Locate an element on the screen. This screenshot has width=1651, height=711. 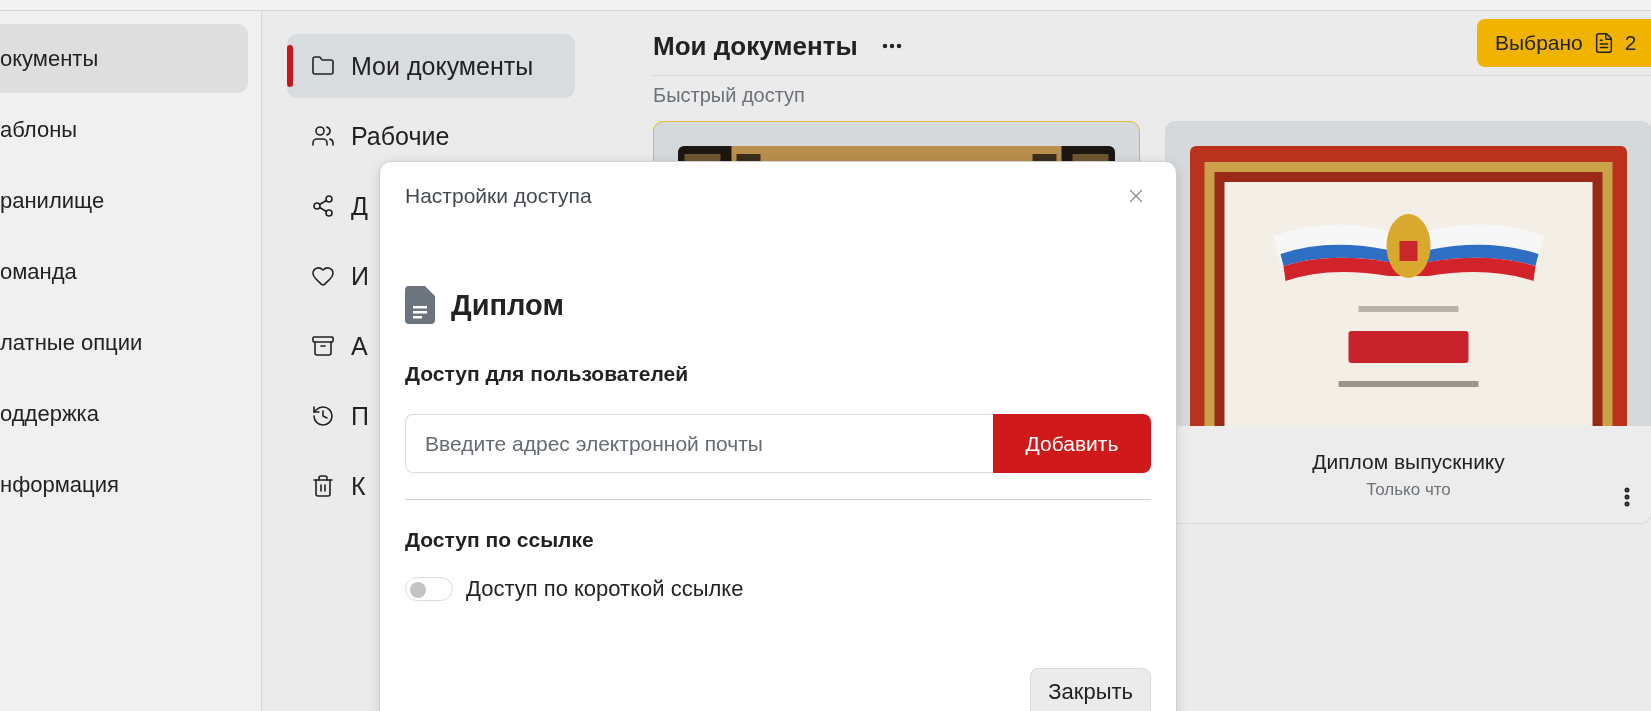
page-title: Мои документы is located at coordinates (755, 46).